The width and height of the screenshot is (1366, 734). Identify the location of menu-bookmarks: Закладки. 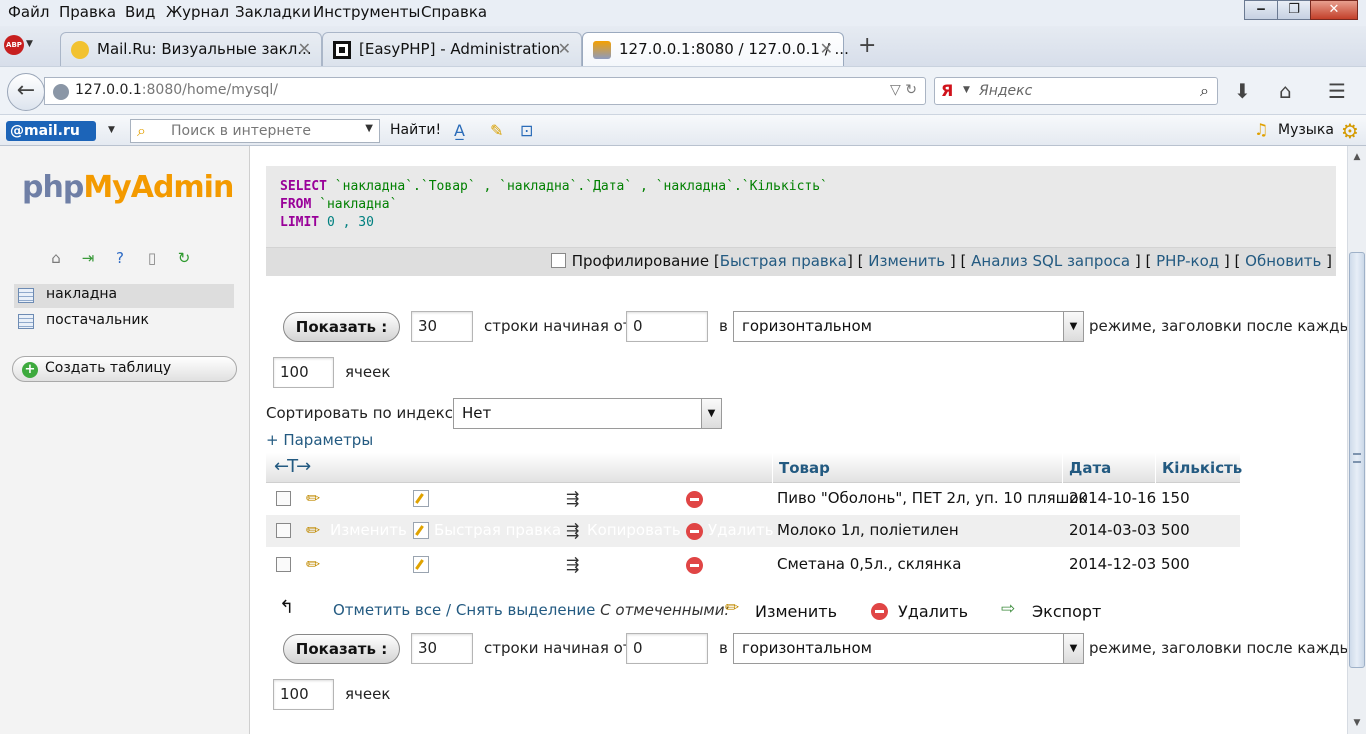
(273, 12).